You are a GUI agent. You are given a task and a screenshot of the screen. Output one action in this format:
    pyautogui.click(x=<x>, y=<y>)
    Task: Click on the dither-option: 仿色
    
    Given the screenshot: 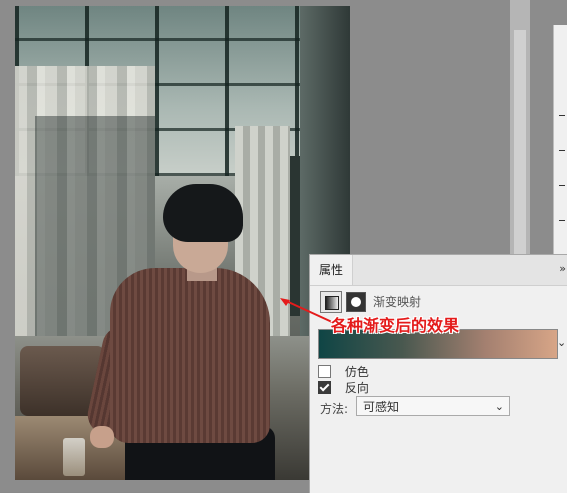 What is the action you would take?
    pyautogui.click(x=343, y=371)
    